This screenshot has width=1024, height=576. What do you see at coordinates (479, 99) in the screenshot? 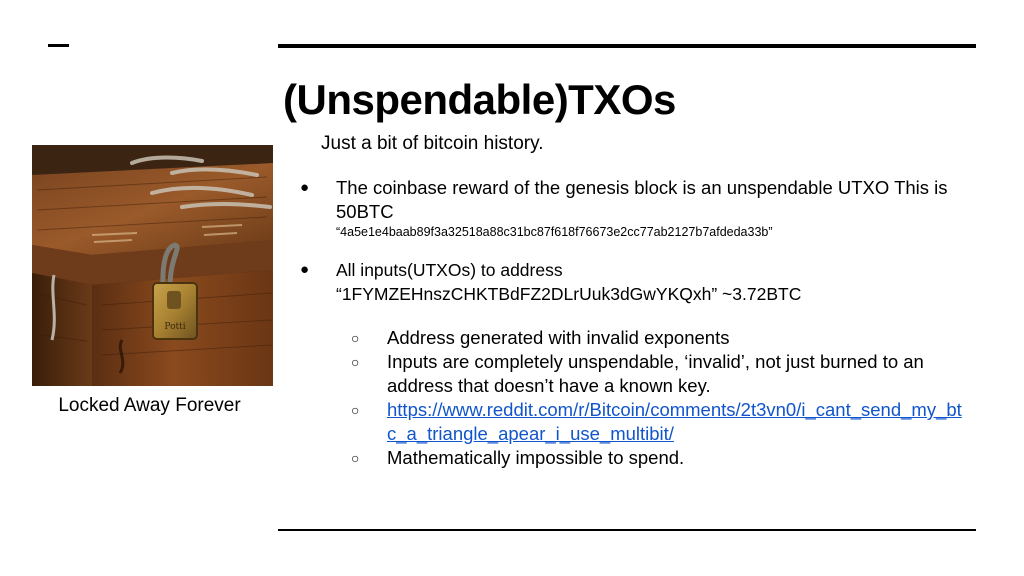
I see `slide-title: (Unspendable)TXOs` at bounding box center [479, 99].